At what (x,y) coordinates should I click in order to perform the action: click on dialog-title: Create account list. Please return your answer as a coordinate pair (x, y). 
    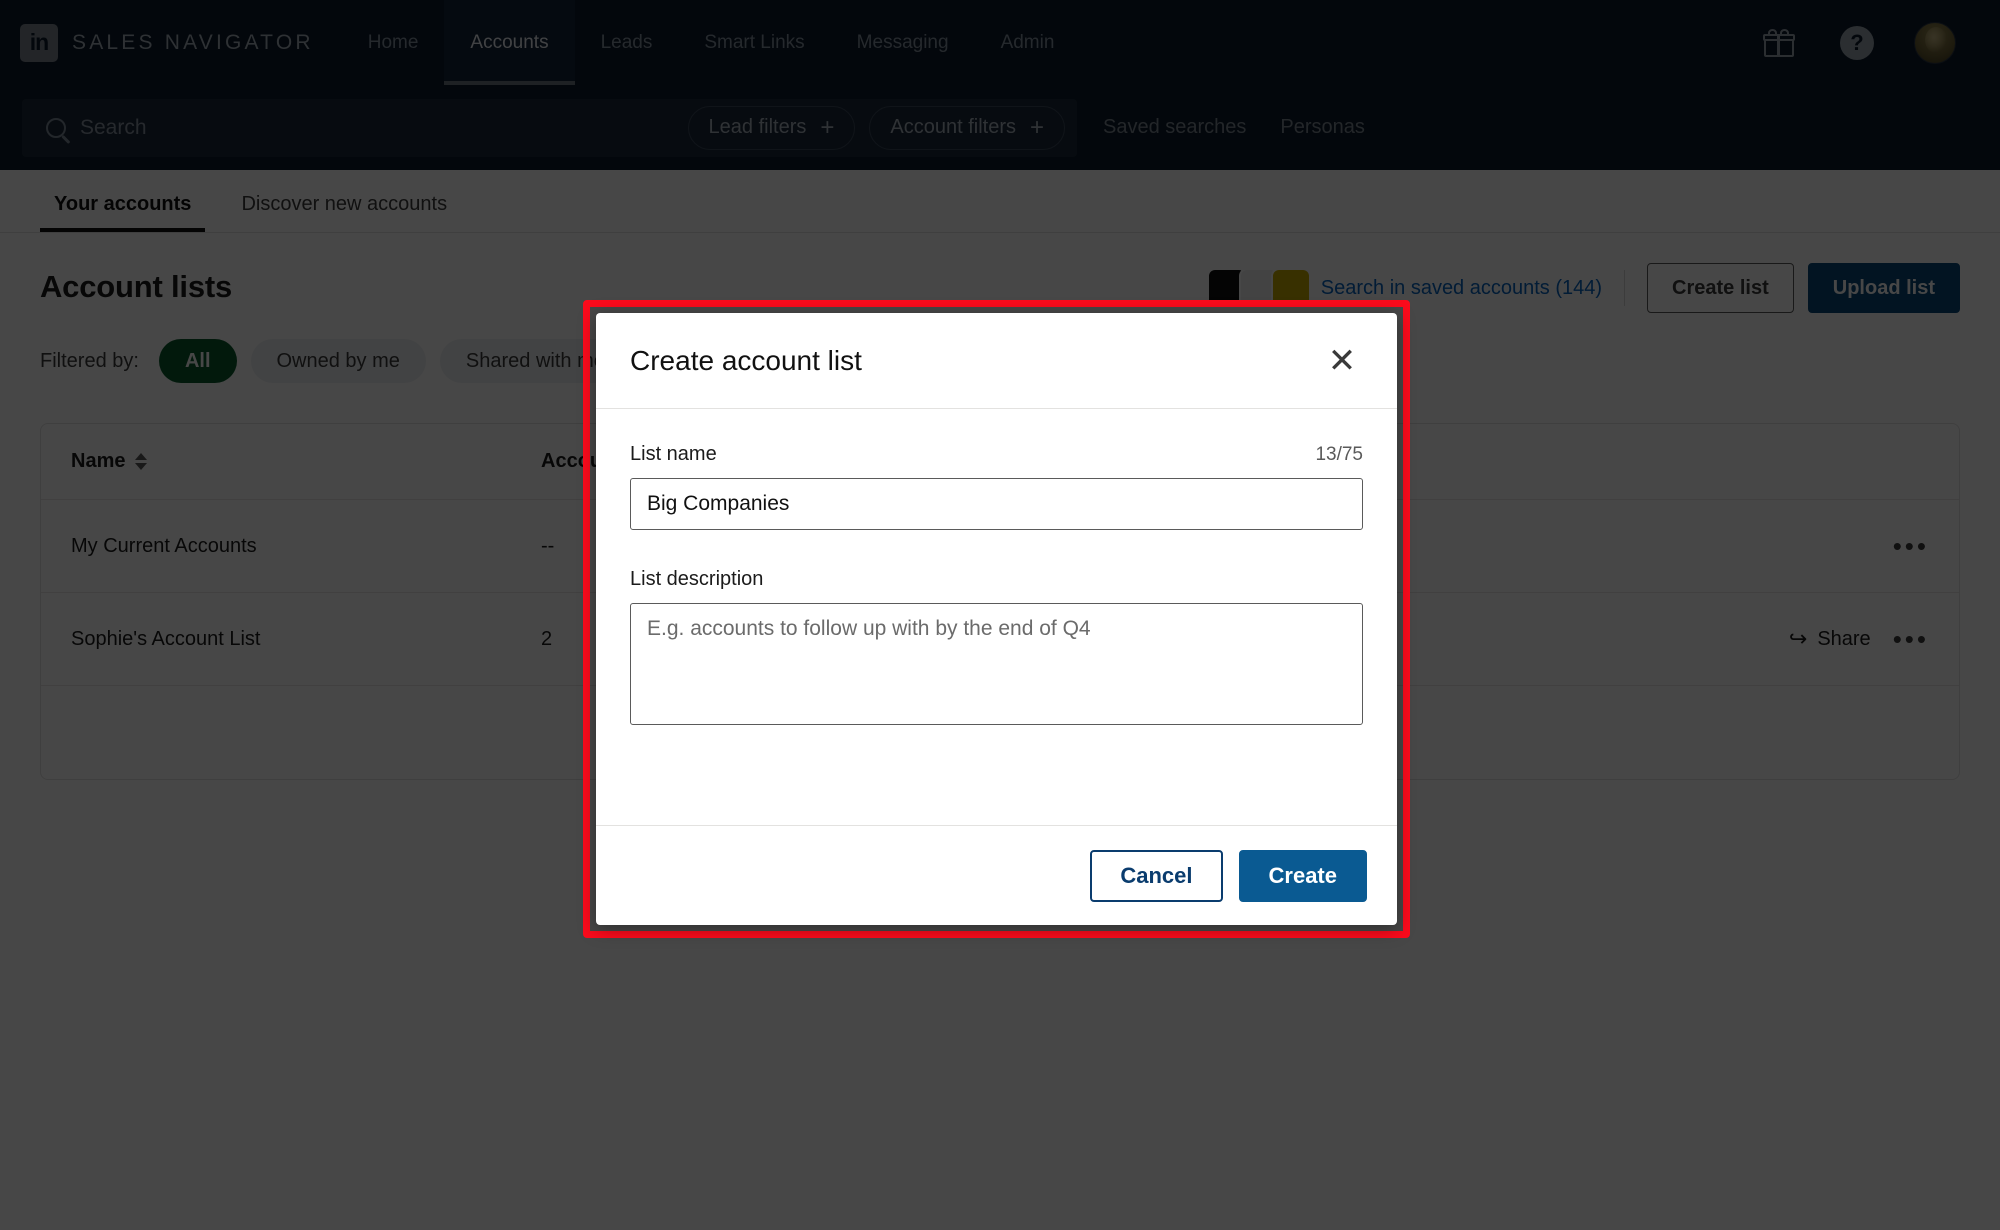
    Looking at the image, I should click on (746, 360).